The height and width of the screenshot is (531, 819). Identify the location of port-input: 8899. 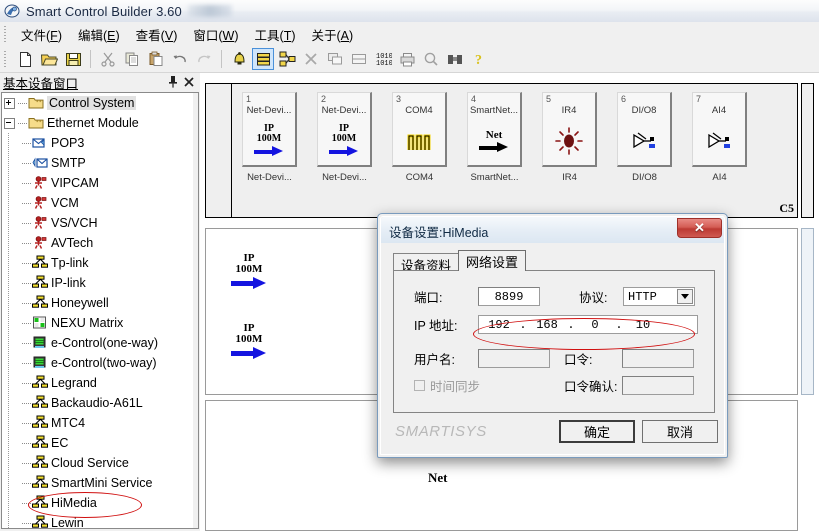
(509, 296).